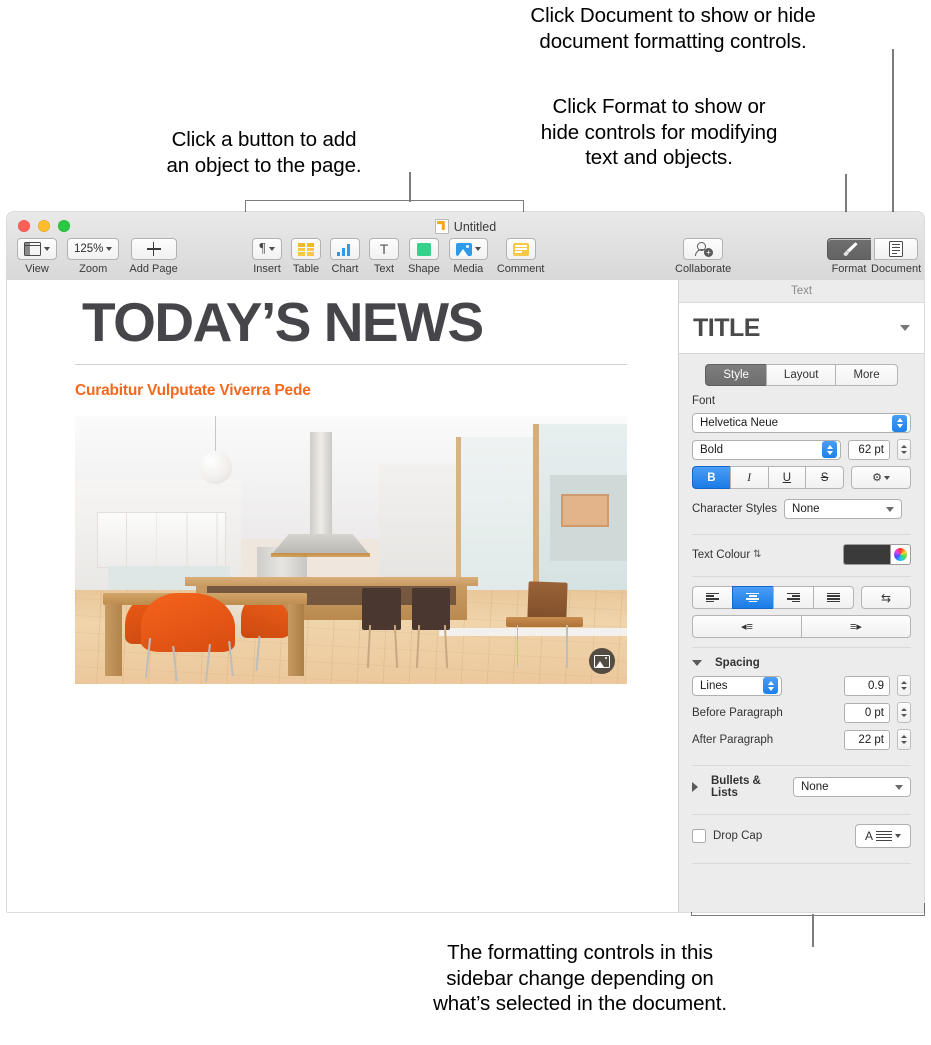 Image resolution: width=931 pixels, height=1045 pixels. What do you see at coordinates (883, 836) in the screenshot?
I see `drop-cap-style-button: A` at bounding box center [883, 836].